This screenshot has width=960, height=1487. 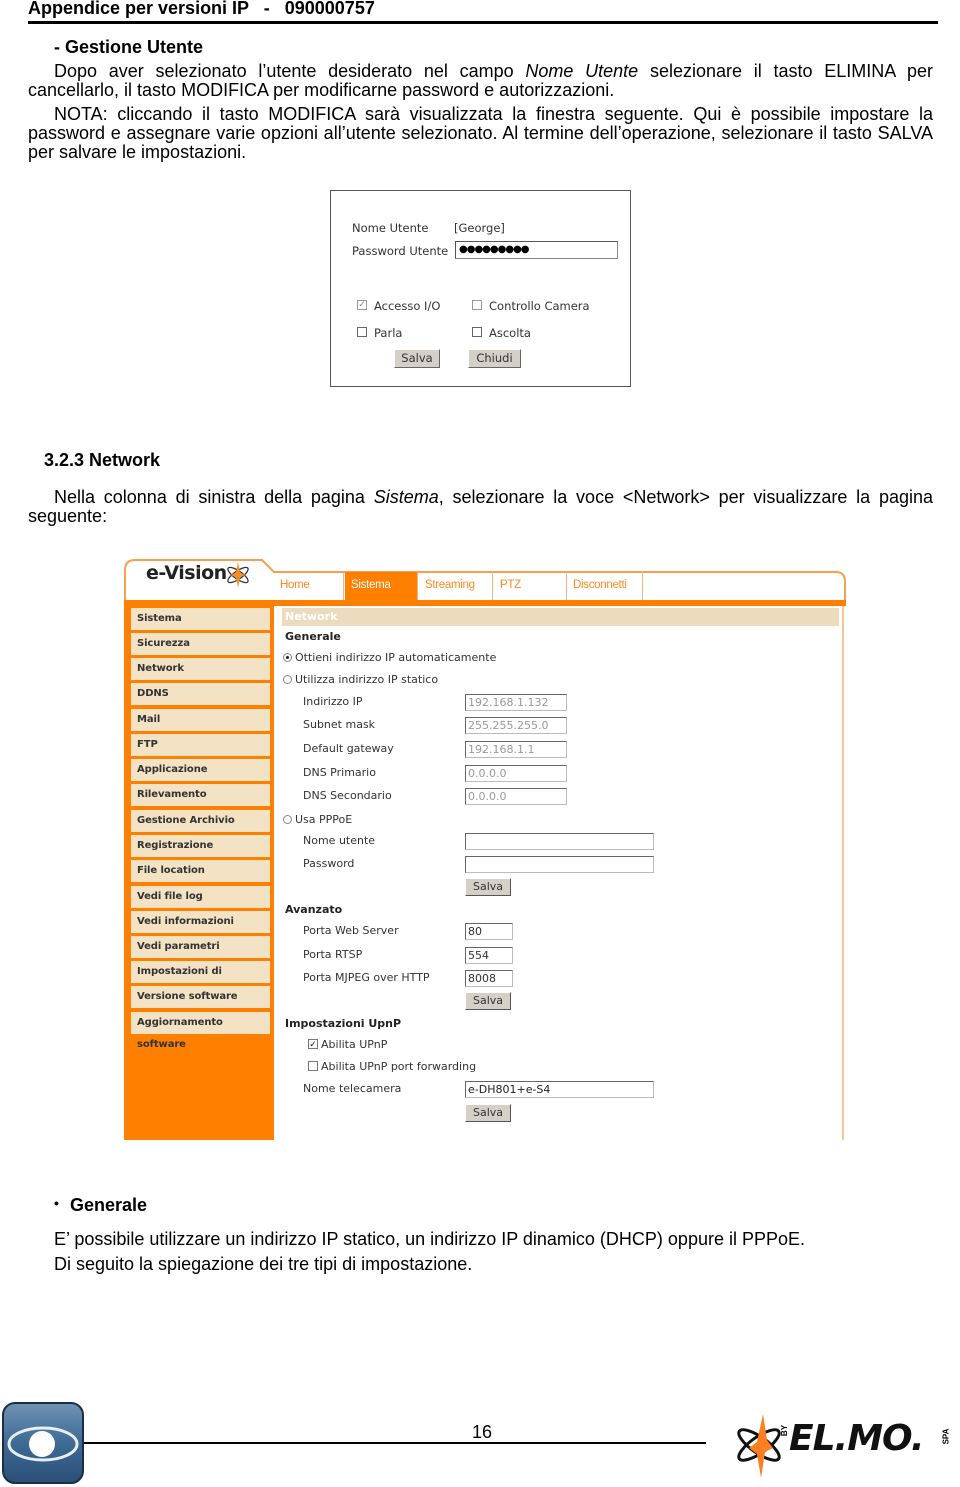 I want to click on evision-logo-star-icon, so click(x=238, y=575).